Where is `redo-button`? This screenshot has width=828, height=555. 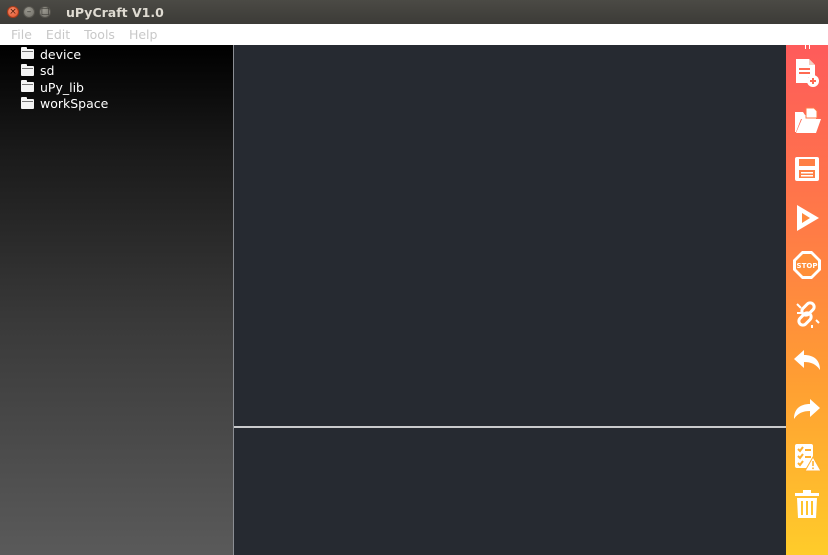
redo-button is located at coordinates (807, 410).